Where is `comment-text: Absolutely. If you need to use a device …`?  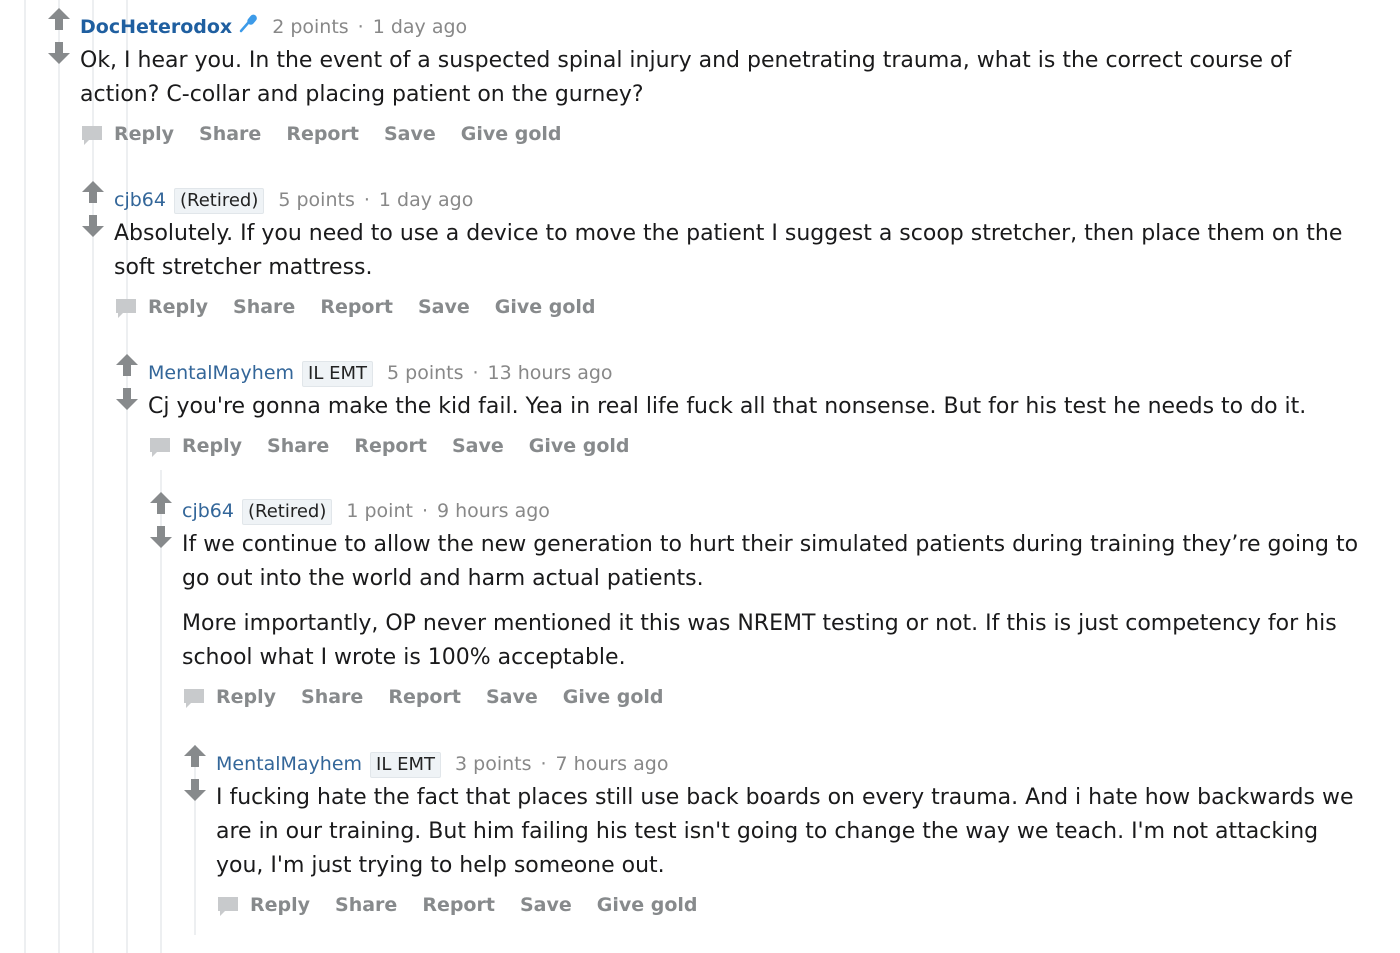 comment-text: Absolutely. If you need to use a device … is located at coordinates (739, 251).